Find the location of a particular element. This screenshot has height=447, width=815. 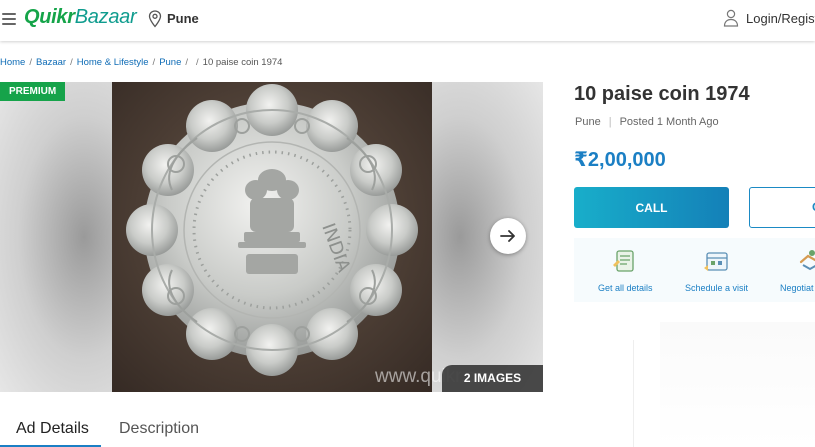

tab-description: Description is located at coordinates (159, 429).